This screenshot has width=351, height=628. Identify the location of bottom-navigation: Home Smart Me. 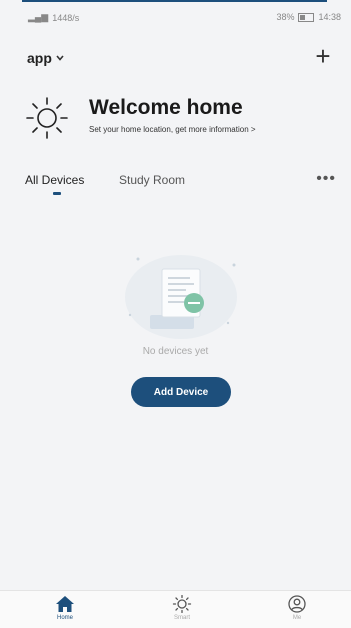
(175, 609).